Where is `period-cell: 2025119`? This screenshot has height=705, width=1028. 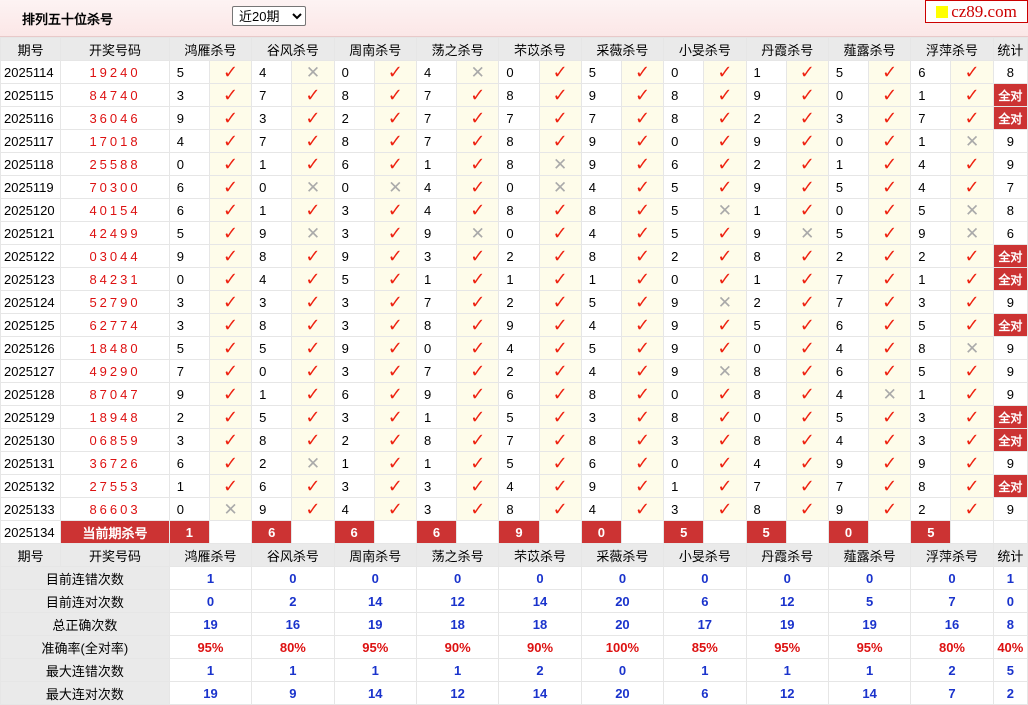
period-cell: 2025119 is located at coordinates (31, 187).